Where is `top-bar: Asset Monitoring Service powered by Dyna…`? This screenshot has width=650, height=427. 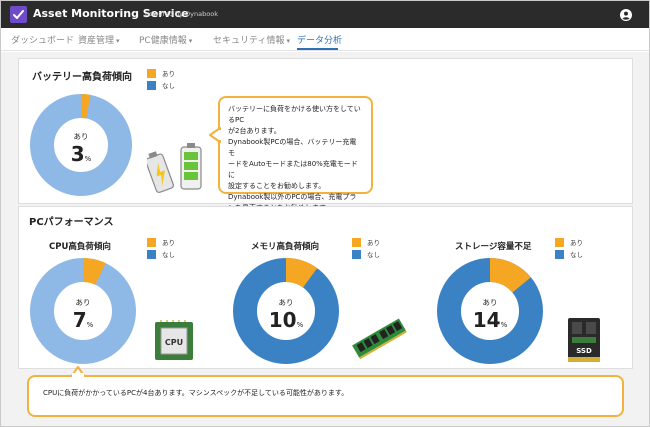
top-bar: Asset Monitoring Service powered by Dyna… is located at coordinates (325, 14).